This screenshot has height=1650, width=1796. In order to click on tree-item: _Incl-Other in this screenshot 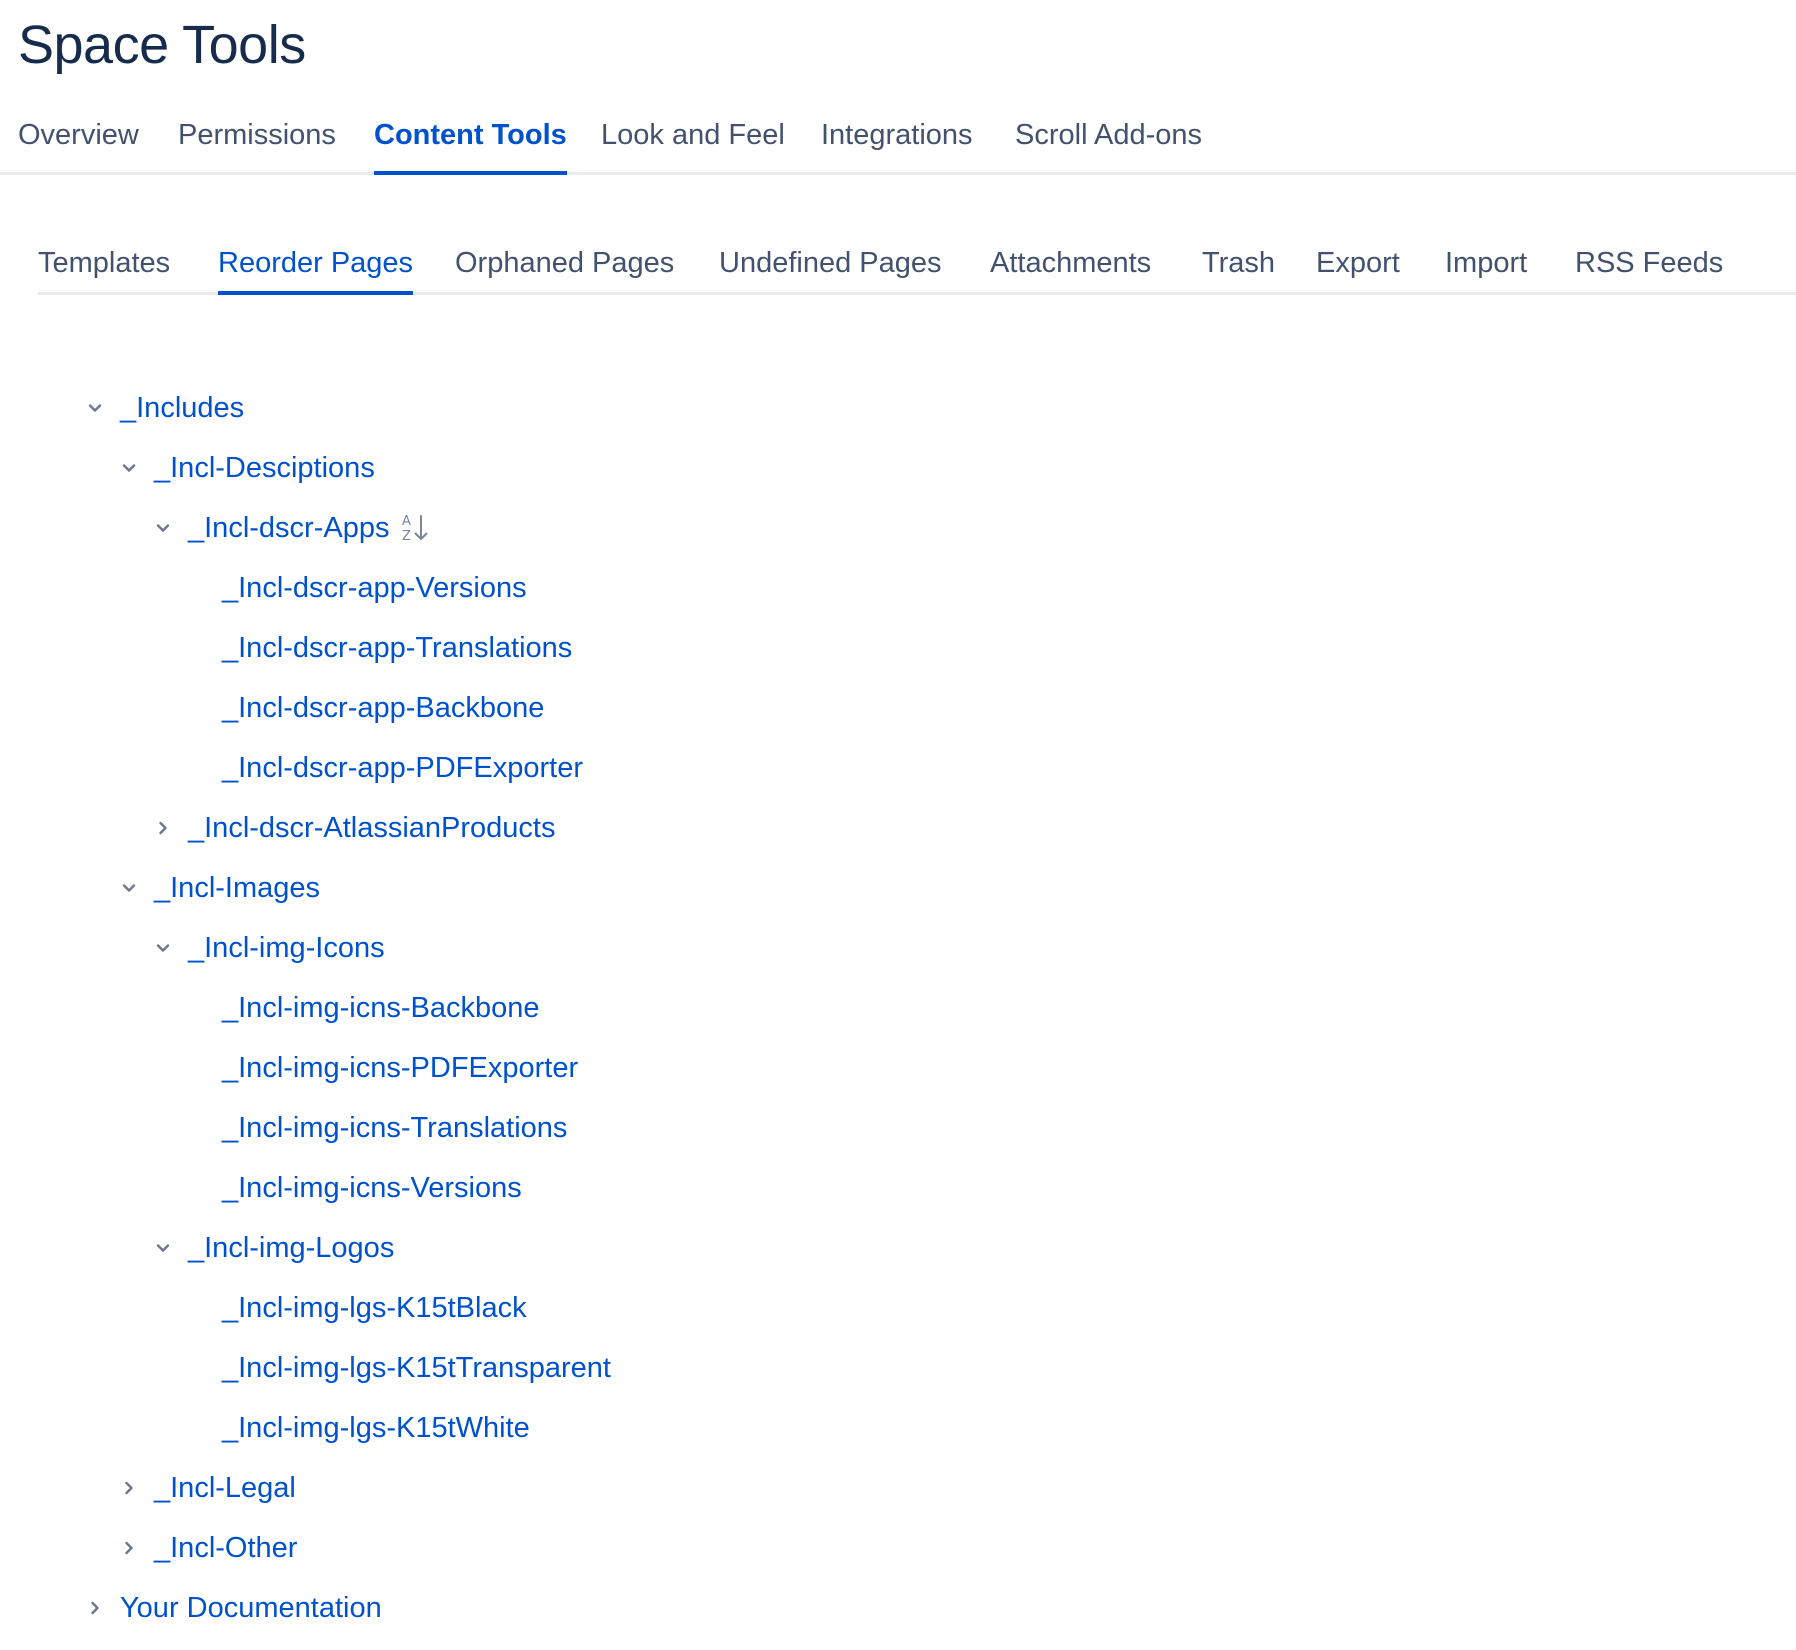, I will do `click(207, 1548)`.